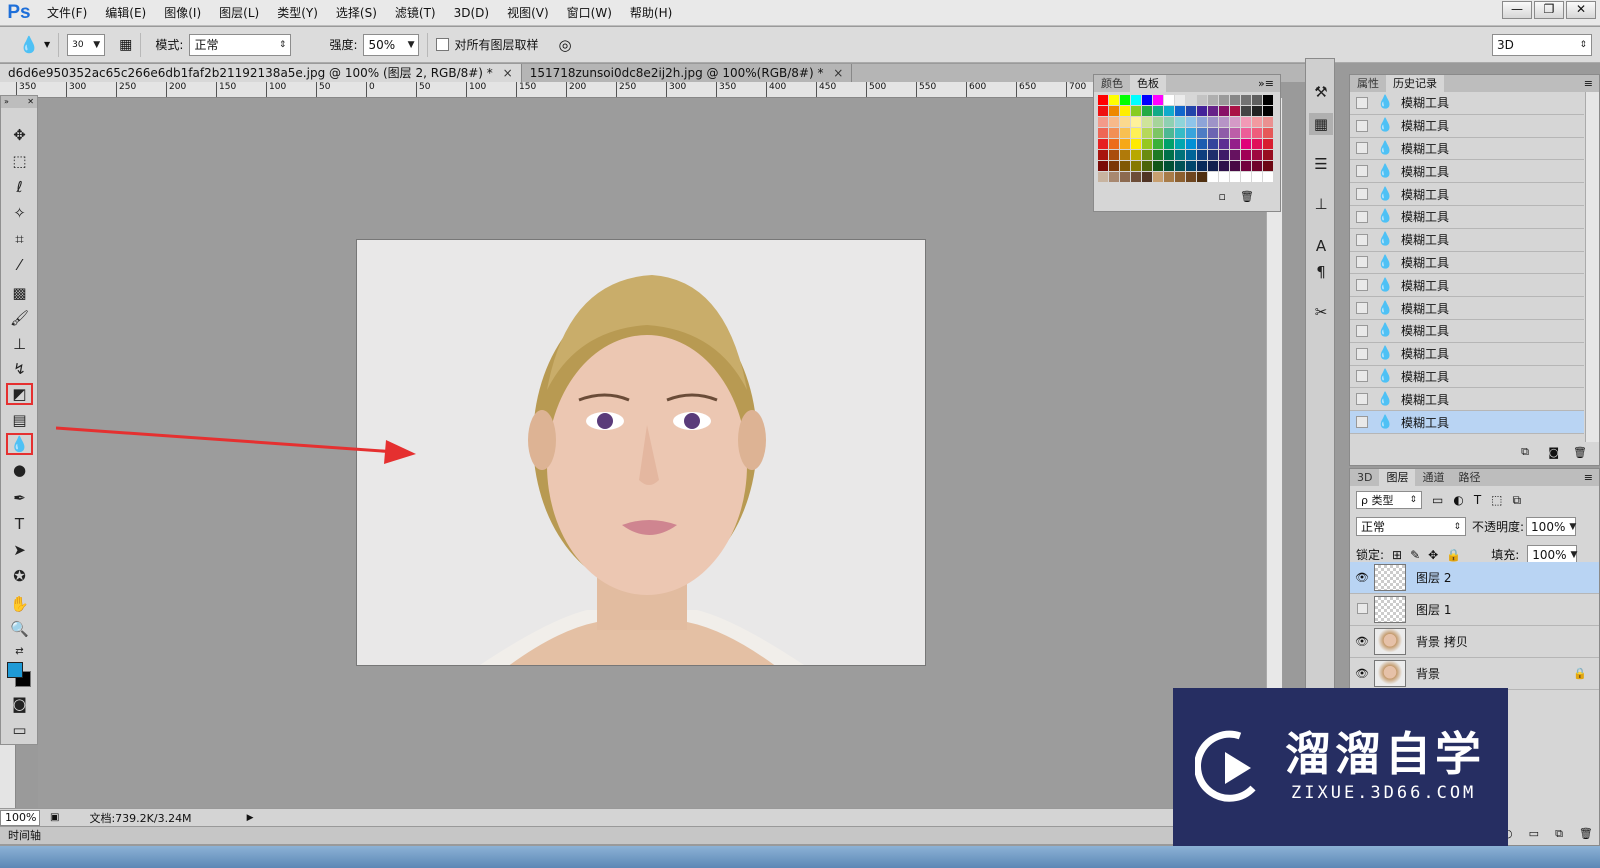 The width and height of the screenshot is (1600, 868). What do you see at coordinates (1321, 312) in the screenshot?
I see `tools-icon: ✂` at bounding box center [1321, 312].